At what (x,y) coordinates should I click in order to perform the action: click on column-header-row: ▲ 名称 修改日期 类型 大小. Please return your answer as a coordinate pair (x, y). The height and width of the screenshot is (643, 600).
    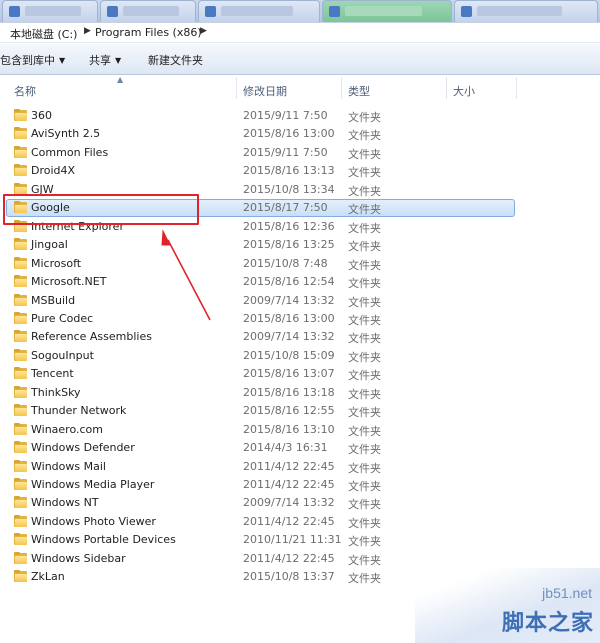
    Looking at the image, I should click on (300, 88).